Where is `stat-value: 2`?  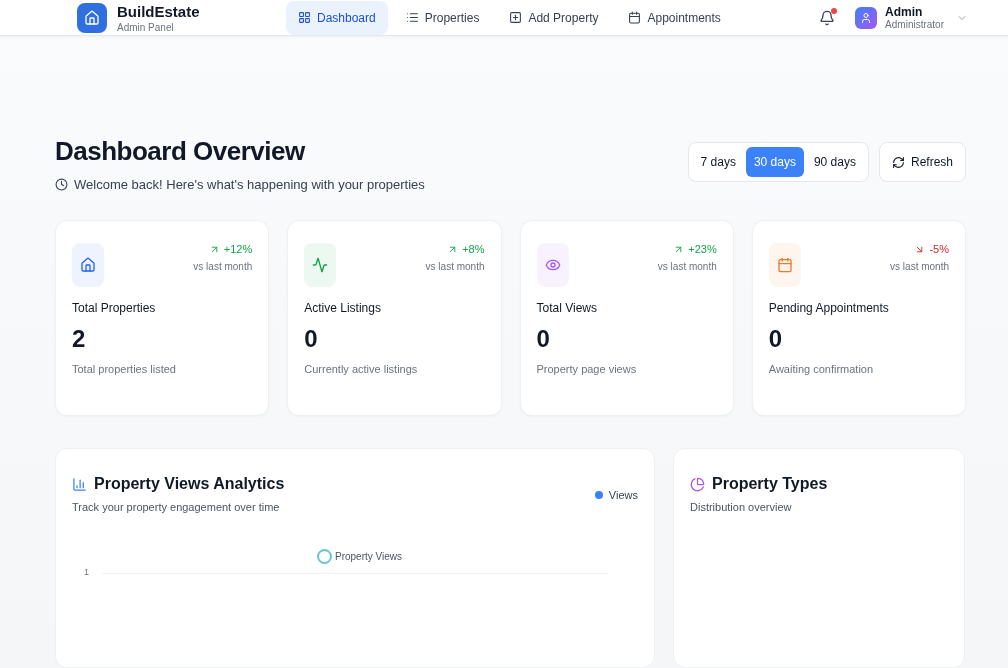 stat-value: 2 is located at coordinates (79, 339).